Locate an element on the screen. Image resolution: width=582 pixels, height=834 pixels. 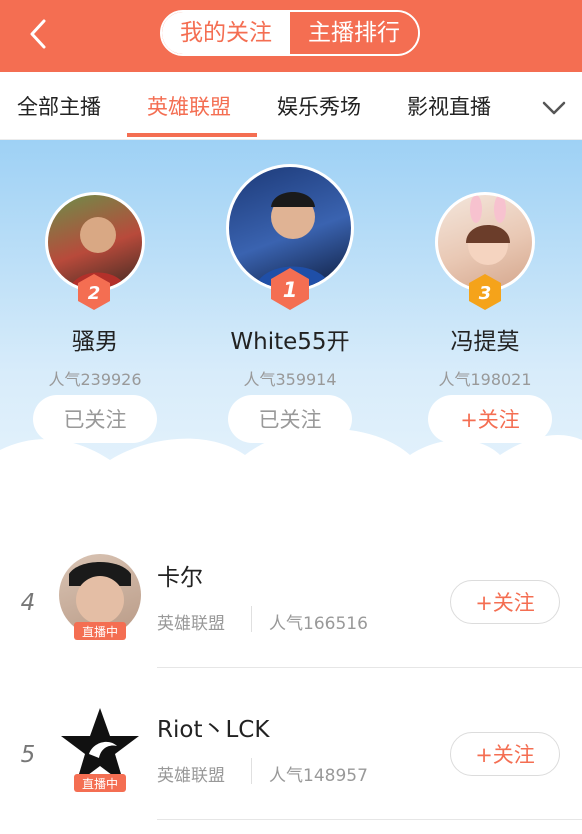
rank-2-badge-icon: 2 is located at coordinates (94, 292).